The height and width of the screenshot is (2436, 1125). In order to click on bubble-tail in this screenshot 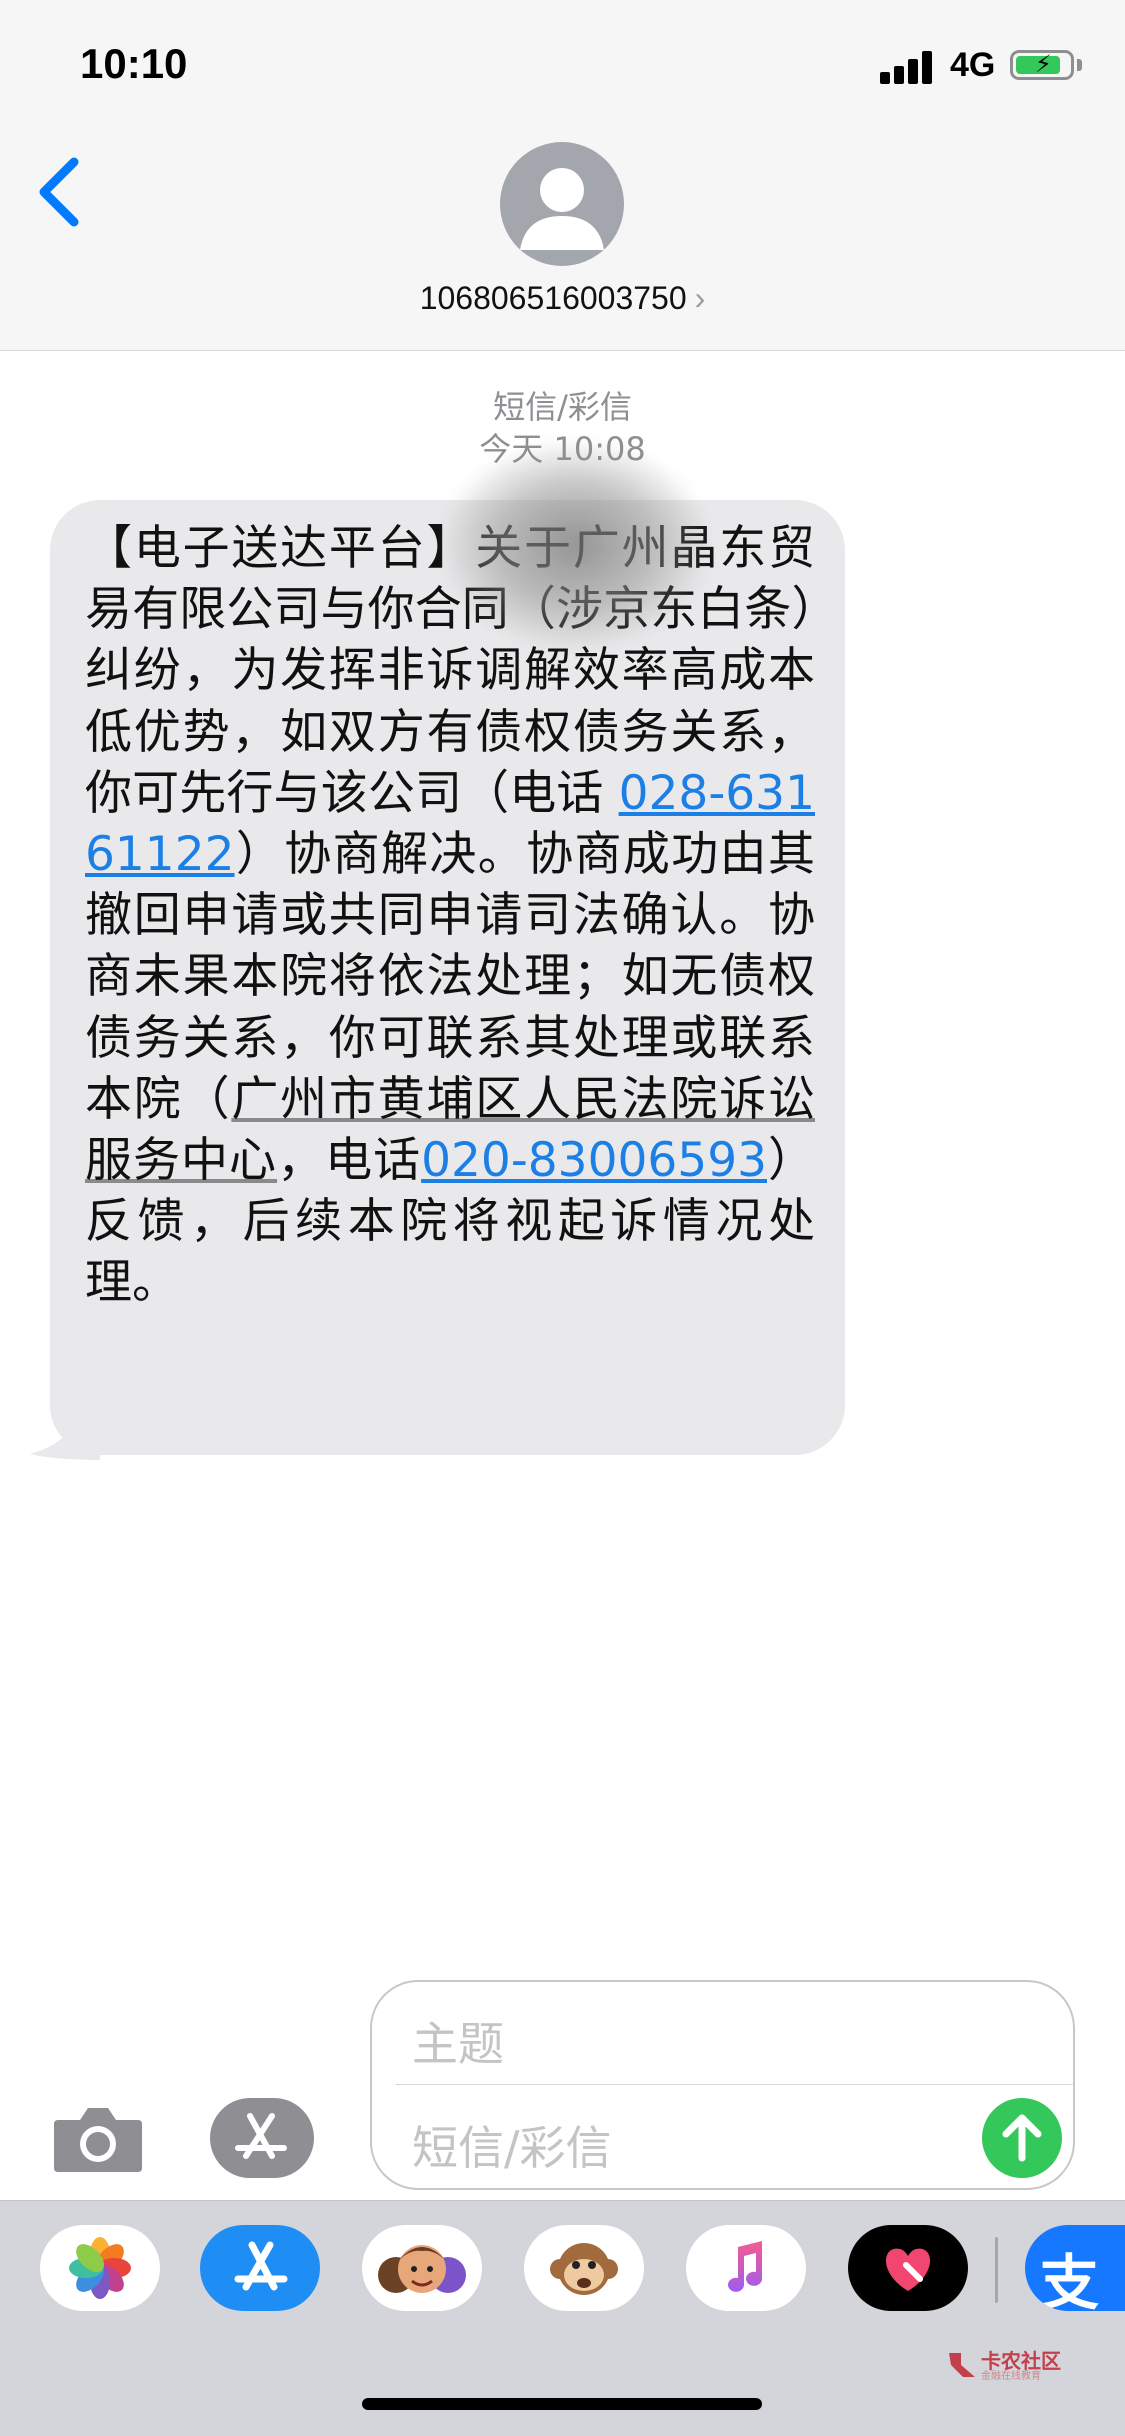, I will do `click(65, 1440)`.